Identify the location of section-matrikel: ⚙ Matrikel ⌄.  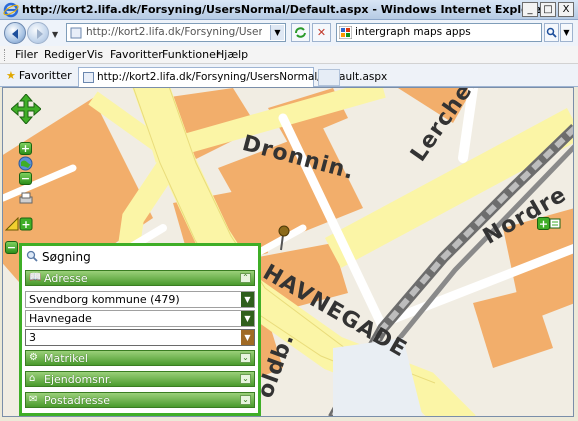
(140, 358).